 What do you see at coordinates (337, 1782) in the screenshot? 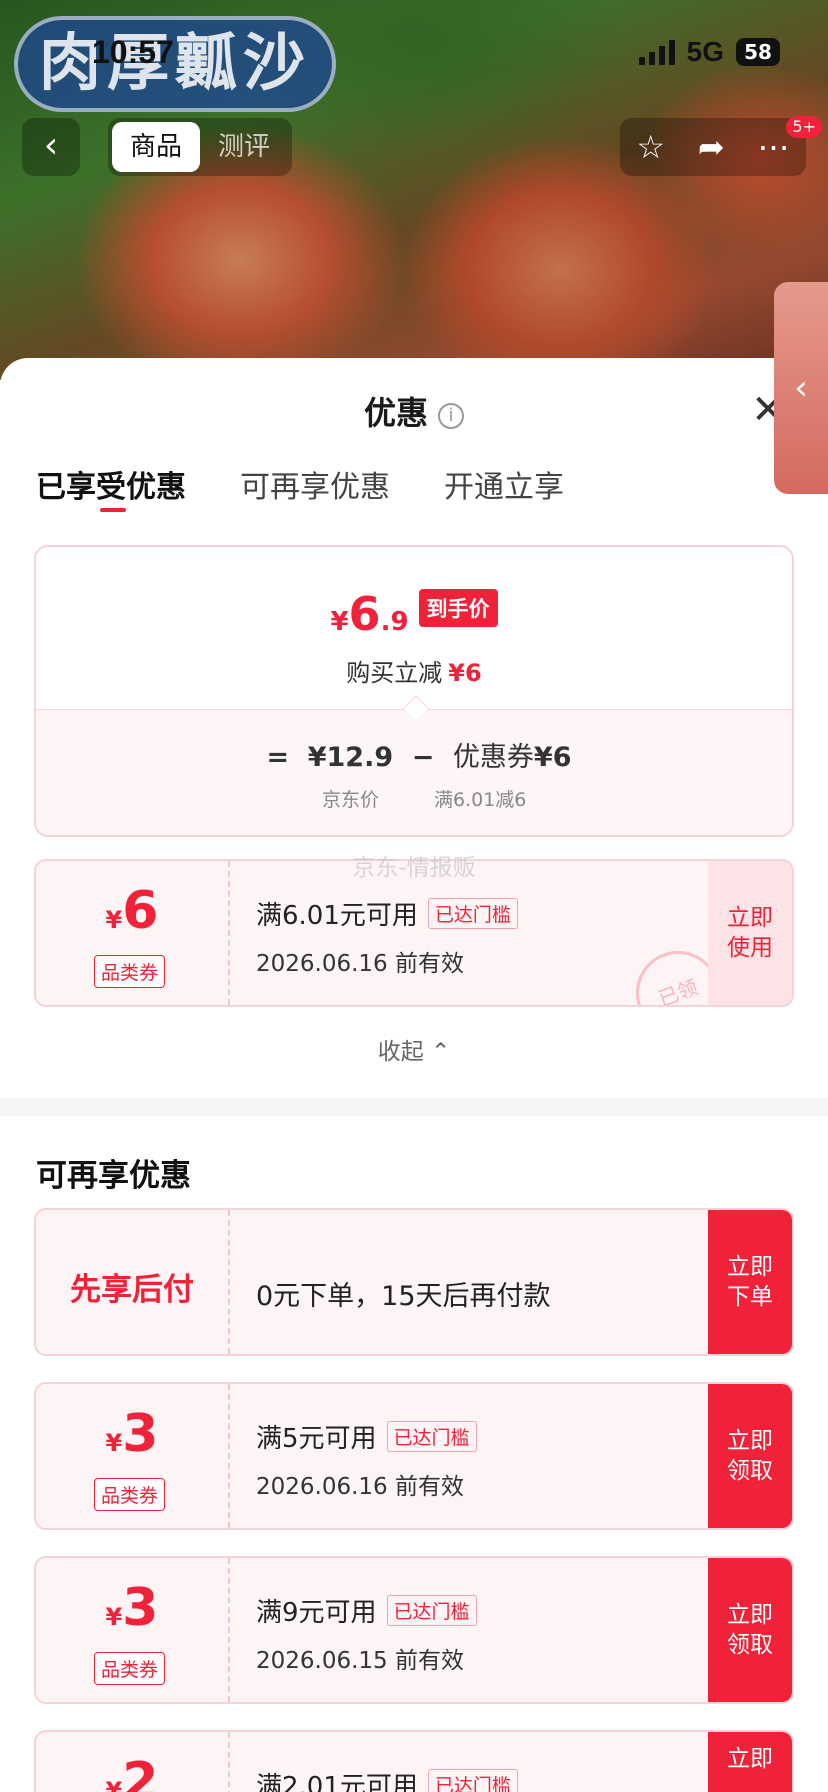
I see `coupon-condition: 满2.01元可用` at bounding box center [337, 1782].